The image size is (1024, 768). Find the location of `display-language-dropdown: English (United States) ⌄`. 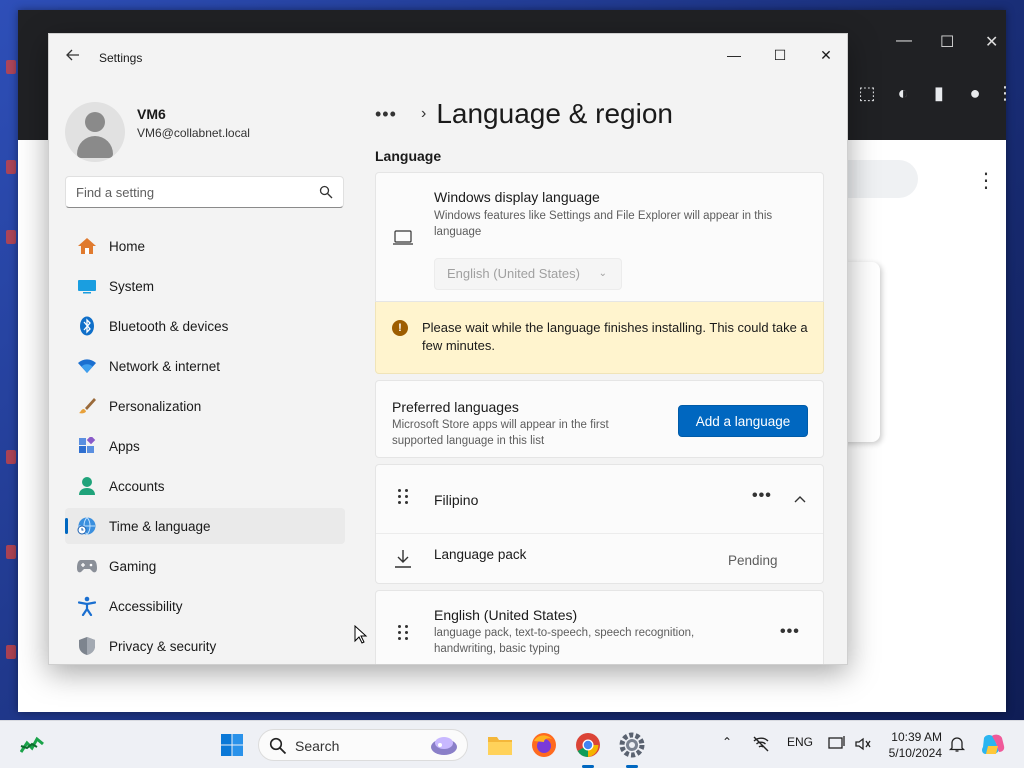

display-language-dropdown: English (United States) ⌄ is located at coordinates (528, 274).